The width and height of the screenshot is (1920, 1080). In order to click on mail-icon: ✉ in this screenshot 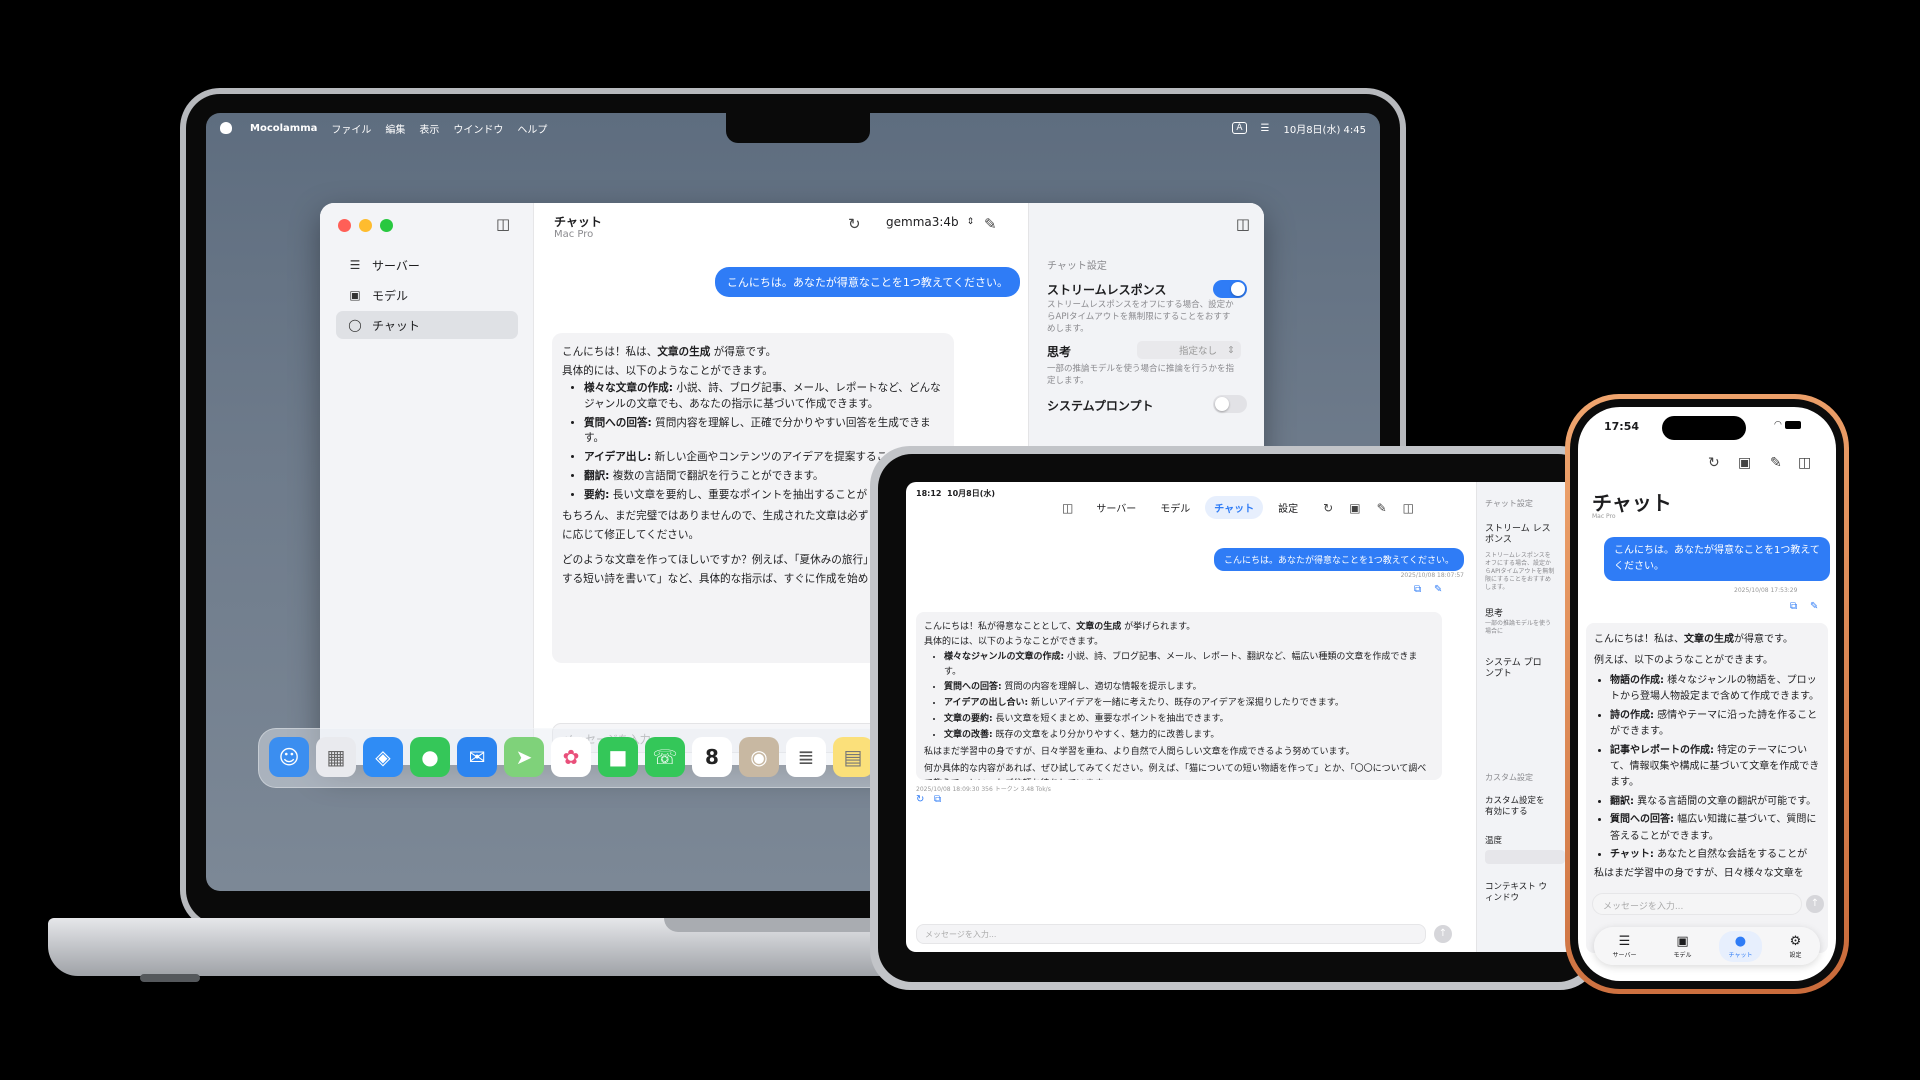, I will do `click(477, 757)`.